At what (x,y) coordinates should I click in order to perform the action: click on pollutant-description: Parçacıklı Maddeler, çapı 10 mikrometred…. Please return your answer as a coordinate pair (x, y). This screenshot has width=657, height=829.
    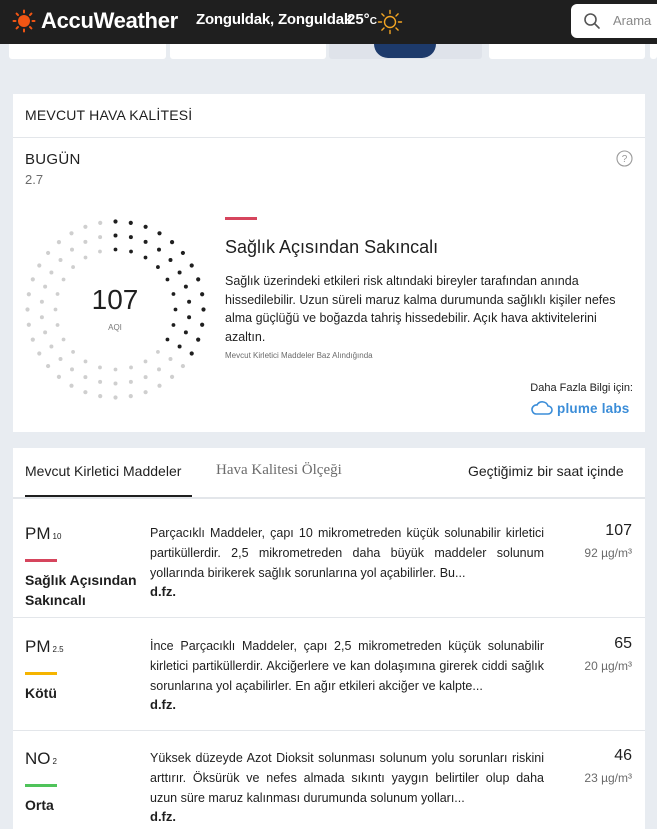
    Looking at the image, I should click on (347, 553).